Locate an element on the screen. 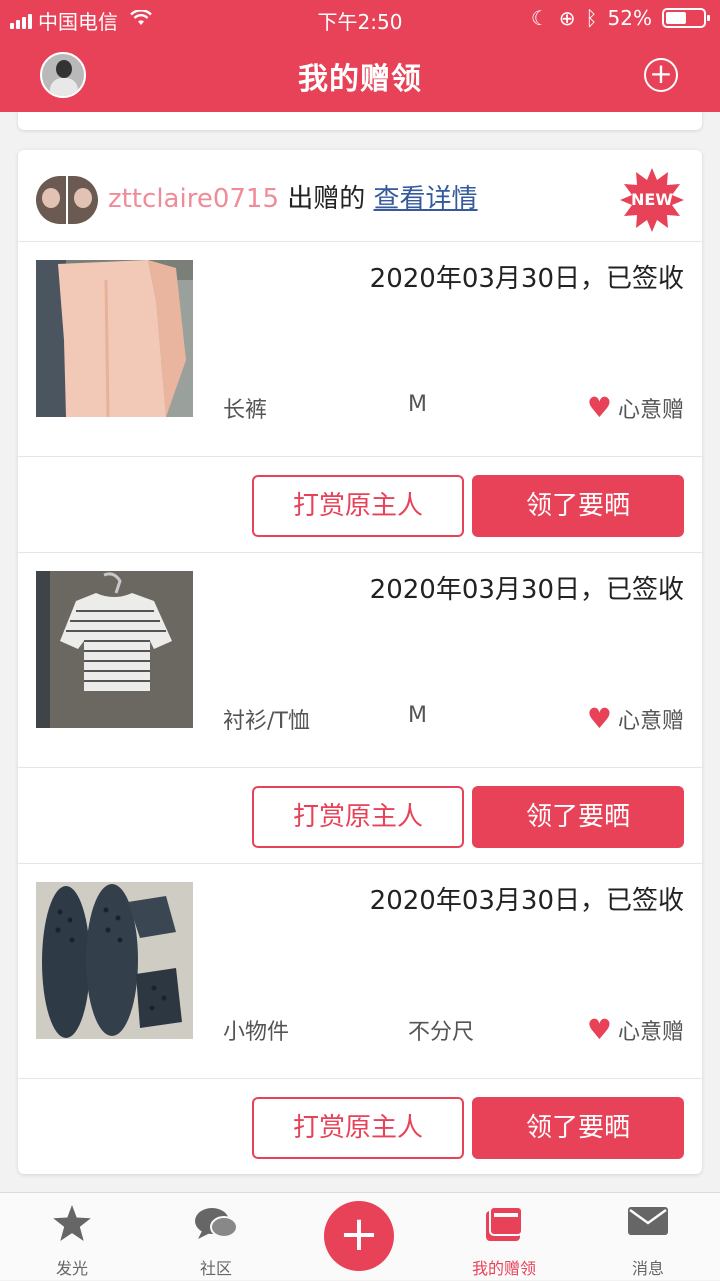 This screenshot has width=720, height=1281. bottom-tab-bar: 发光 社区 + 我的赠领 消息 is located at coordinates (360, 1236).